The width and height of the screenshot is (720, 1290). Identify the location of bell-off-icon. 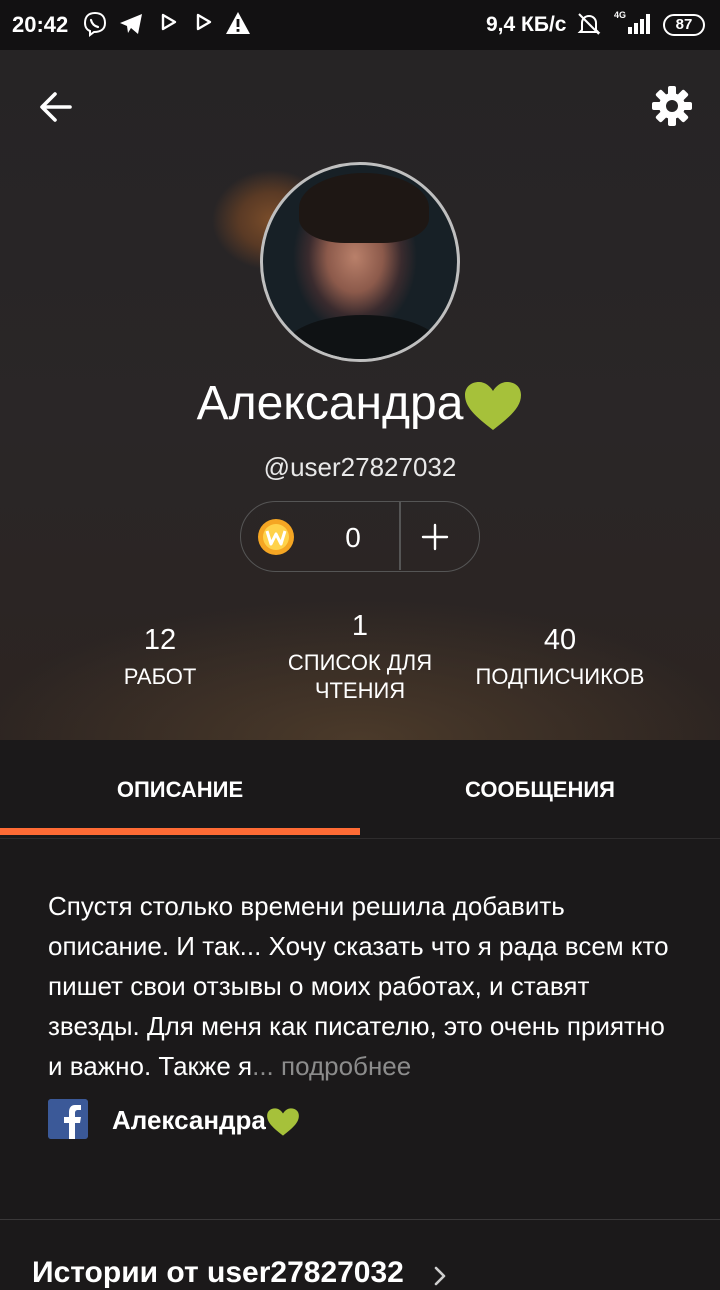
(589, 24).